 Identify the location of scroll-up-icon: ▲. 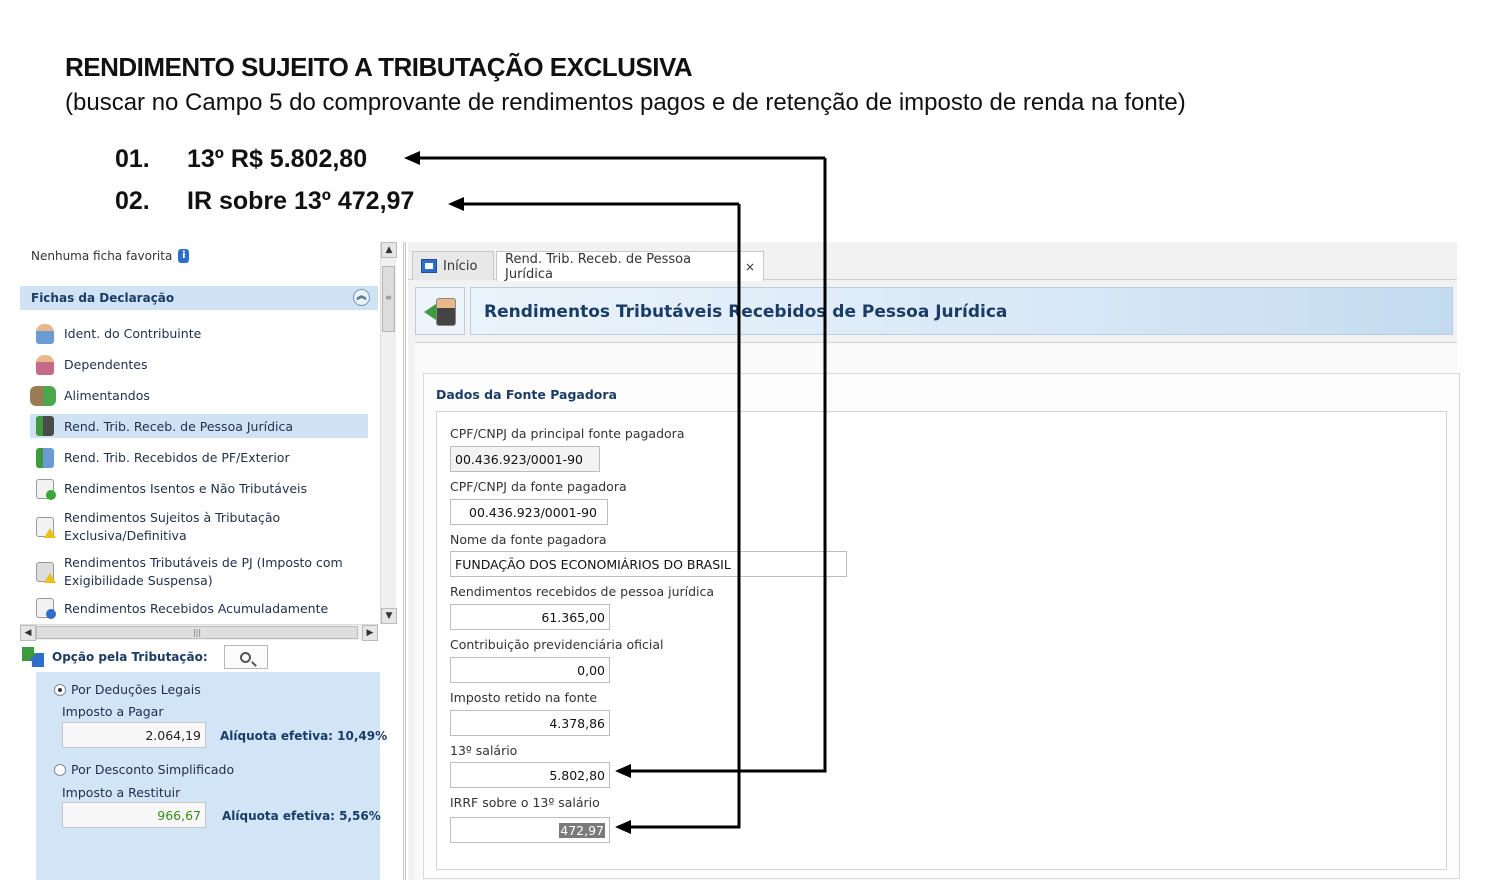
(389, 250).